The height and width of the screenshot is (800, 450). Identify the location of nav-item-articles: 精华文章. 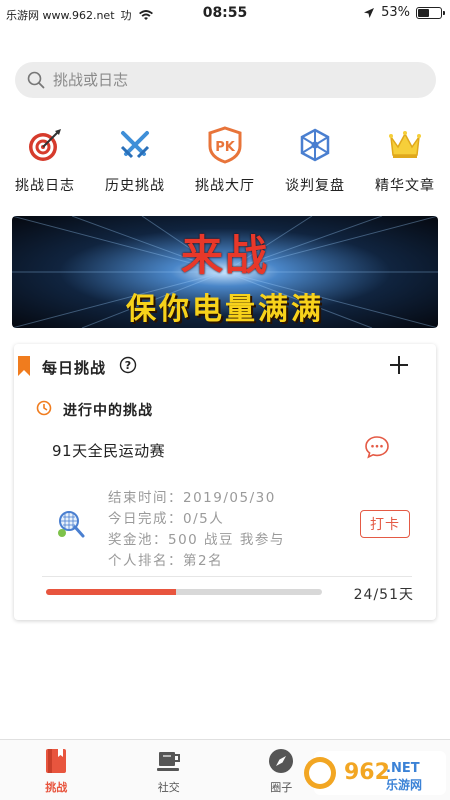
(405, 162).